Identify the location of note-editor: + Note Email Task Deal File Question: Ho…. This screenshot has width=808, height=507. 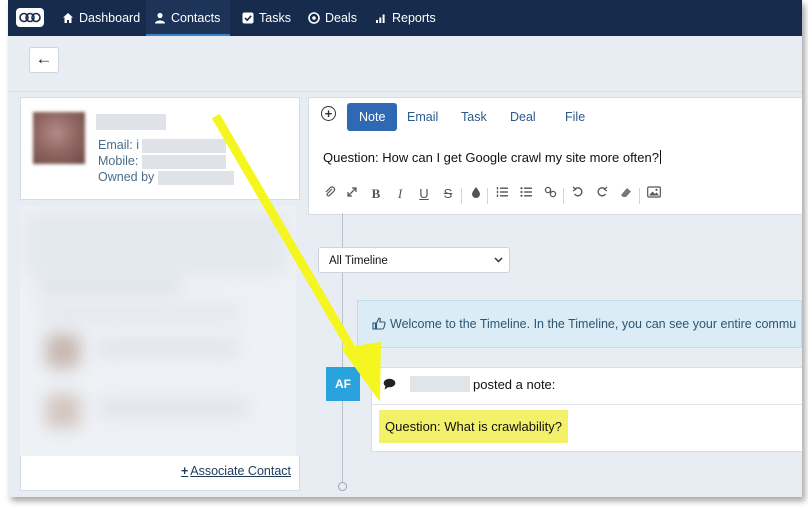
(555, 156).